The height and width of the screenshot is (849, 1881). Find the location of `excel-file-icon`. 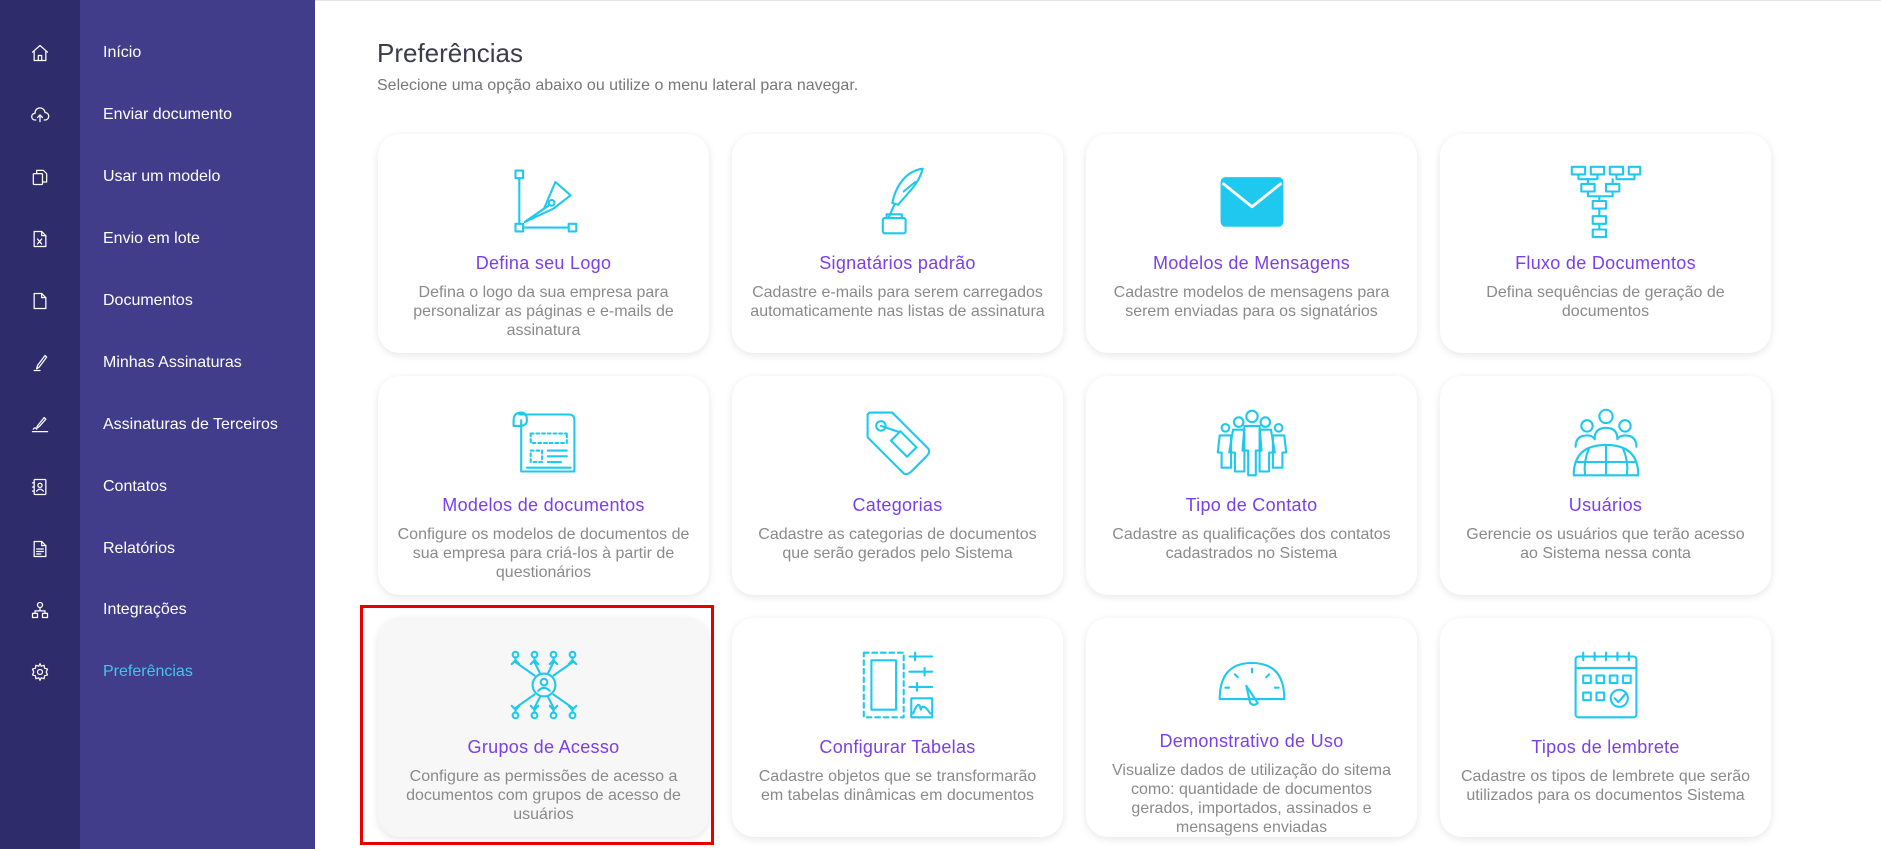

excel-file-icon is located at coordinates (40, 239).